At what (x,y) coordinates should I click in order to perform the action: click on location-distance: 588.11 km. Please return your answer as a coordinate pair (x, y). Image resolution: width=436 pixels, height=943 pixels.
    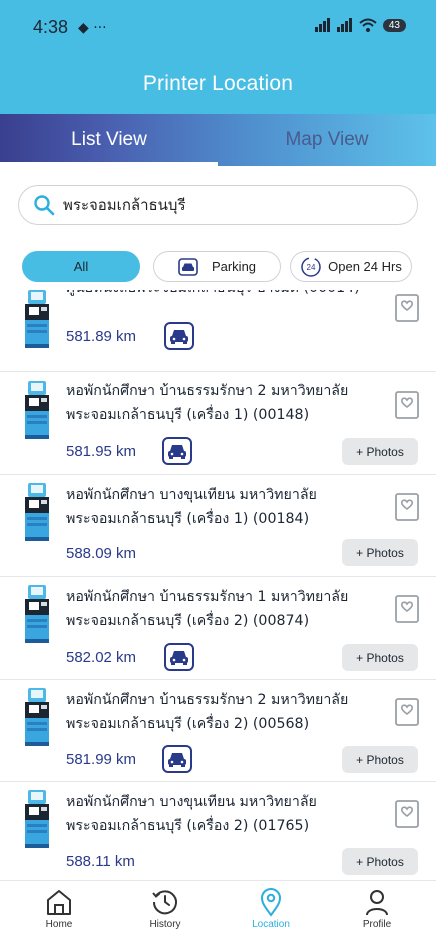
    Looking at the image, I should click on (100, 861).